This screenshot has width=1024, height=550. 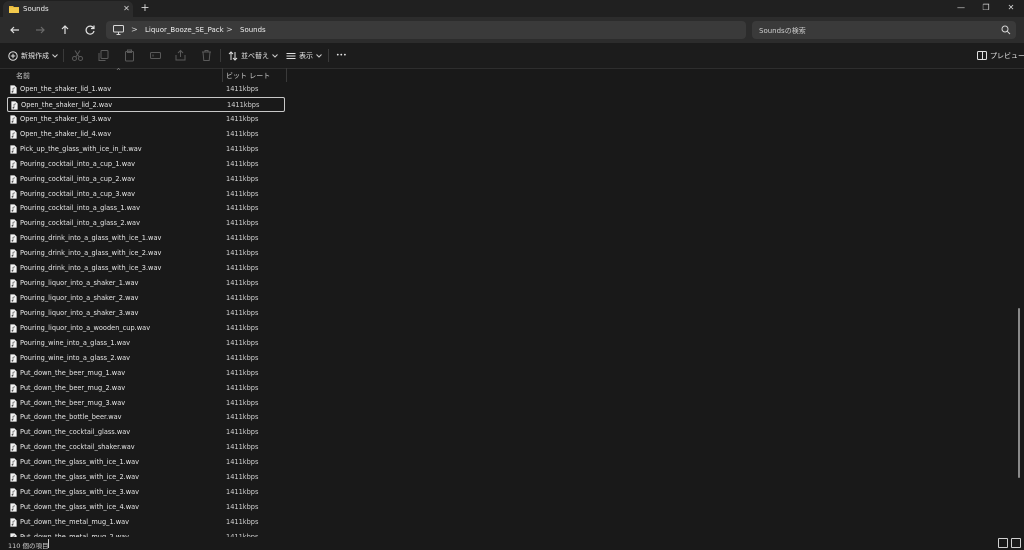 I want to click on more-options-icon: •••, so click(x=341, y=55).